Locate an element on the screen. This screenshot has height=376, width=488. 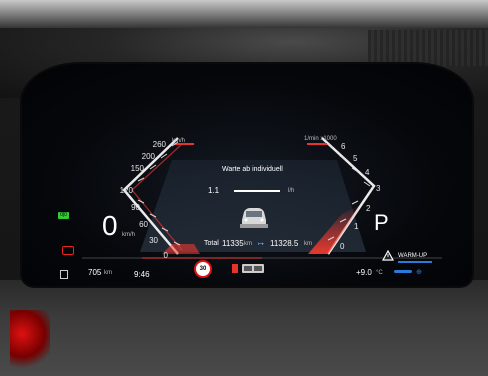
clock: 9:46 is located at coordinates (142, 274).